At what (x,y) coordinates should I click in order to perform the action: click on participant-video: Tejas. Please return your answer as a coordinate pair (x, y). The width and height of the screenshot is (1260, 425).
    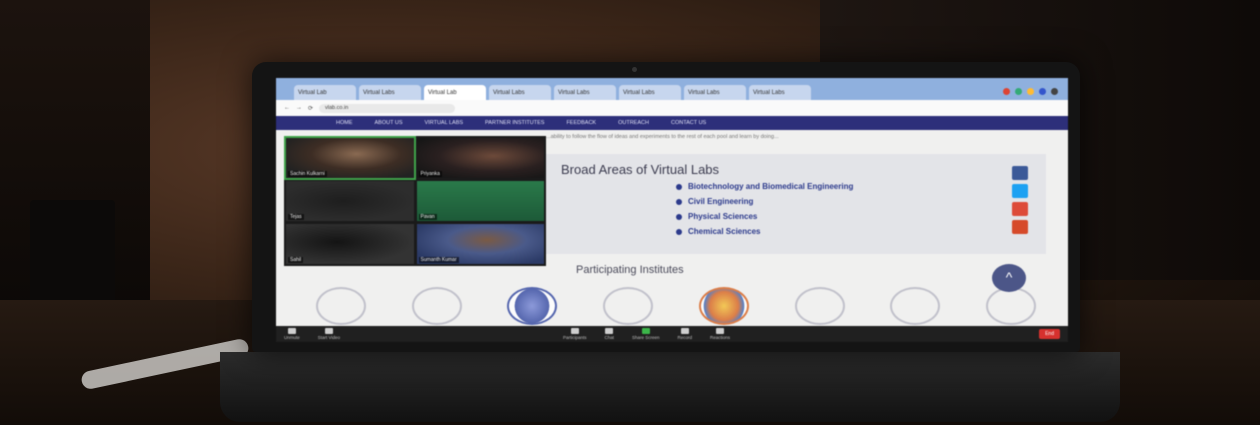
    Looking at the image, I should click on (350, 201).